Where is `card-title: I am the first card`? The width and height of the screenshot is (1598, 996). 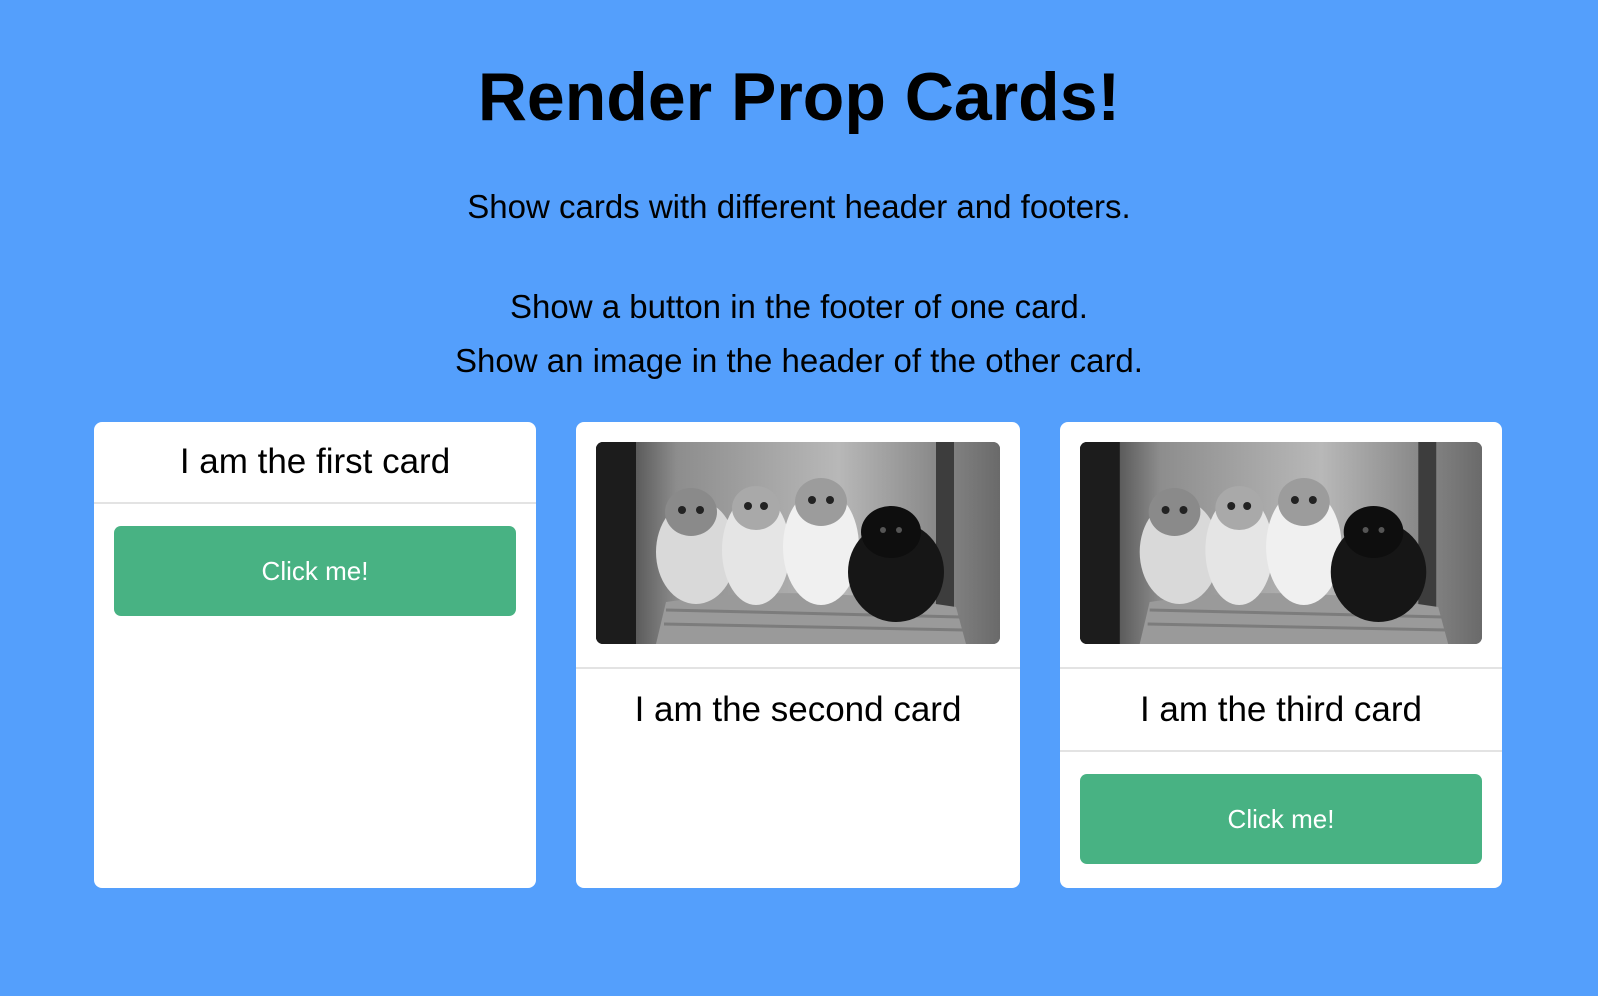 card-title: I am the first card is located at coordinates (315, 461).